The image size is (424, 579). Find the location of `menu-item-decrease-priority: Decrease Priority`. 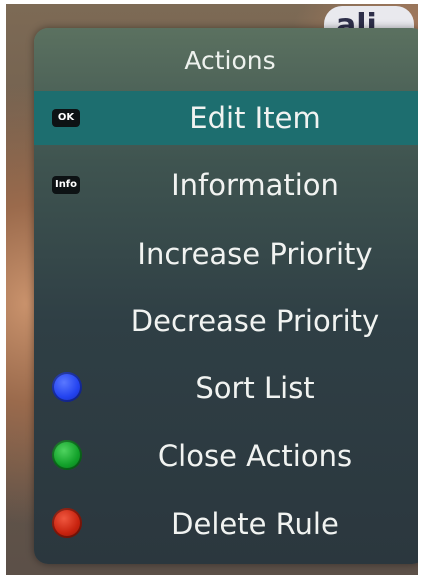

menu-item-decrease-priority: Decrease Priority is located at coordinates (226, 321).